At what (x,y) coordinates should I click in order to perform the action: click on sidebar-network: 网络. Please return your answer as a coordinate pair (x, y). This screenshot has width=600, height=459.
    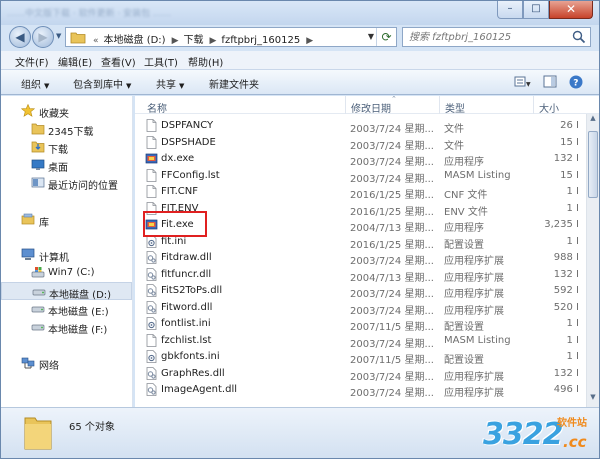
    Looking at the image, I should click on (66, 363).